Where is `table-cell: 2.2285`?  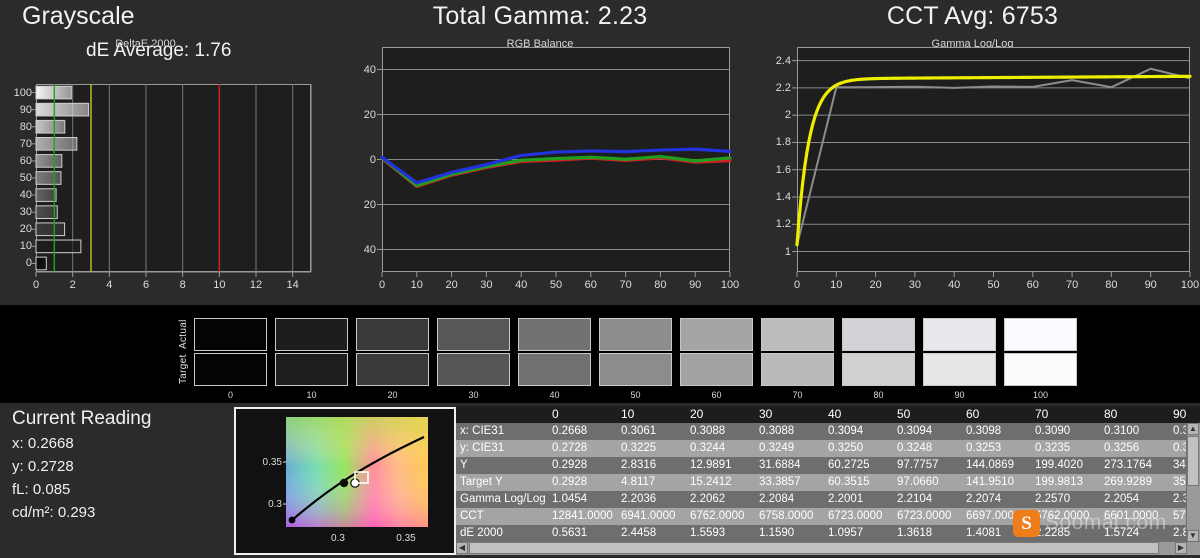 table-cell: 2.2285 is located at coordinates (1065, 533).